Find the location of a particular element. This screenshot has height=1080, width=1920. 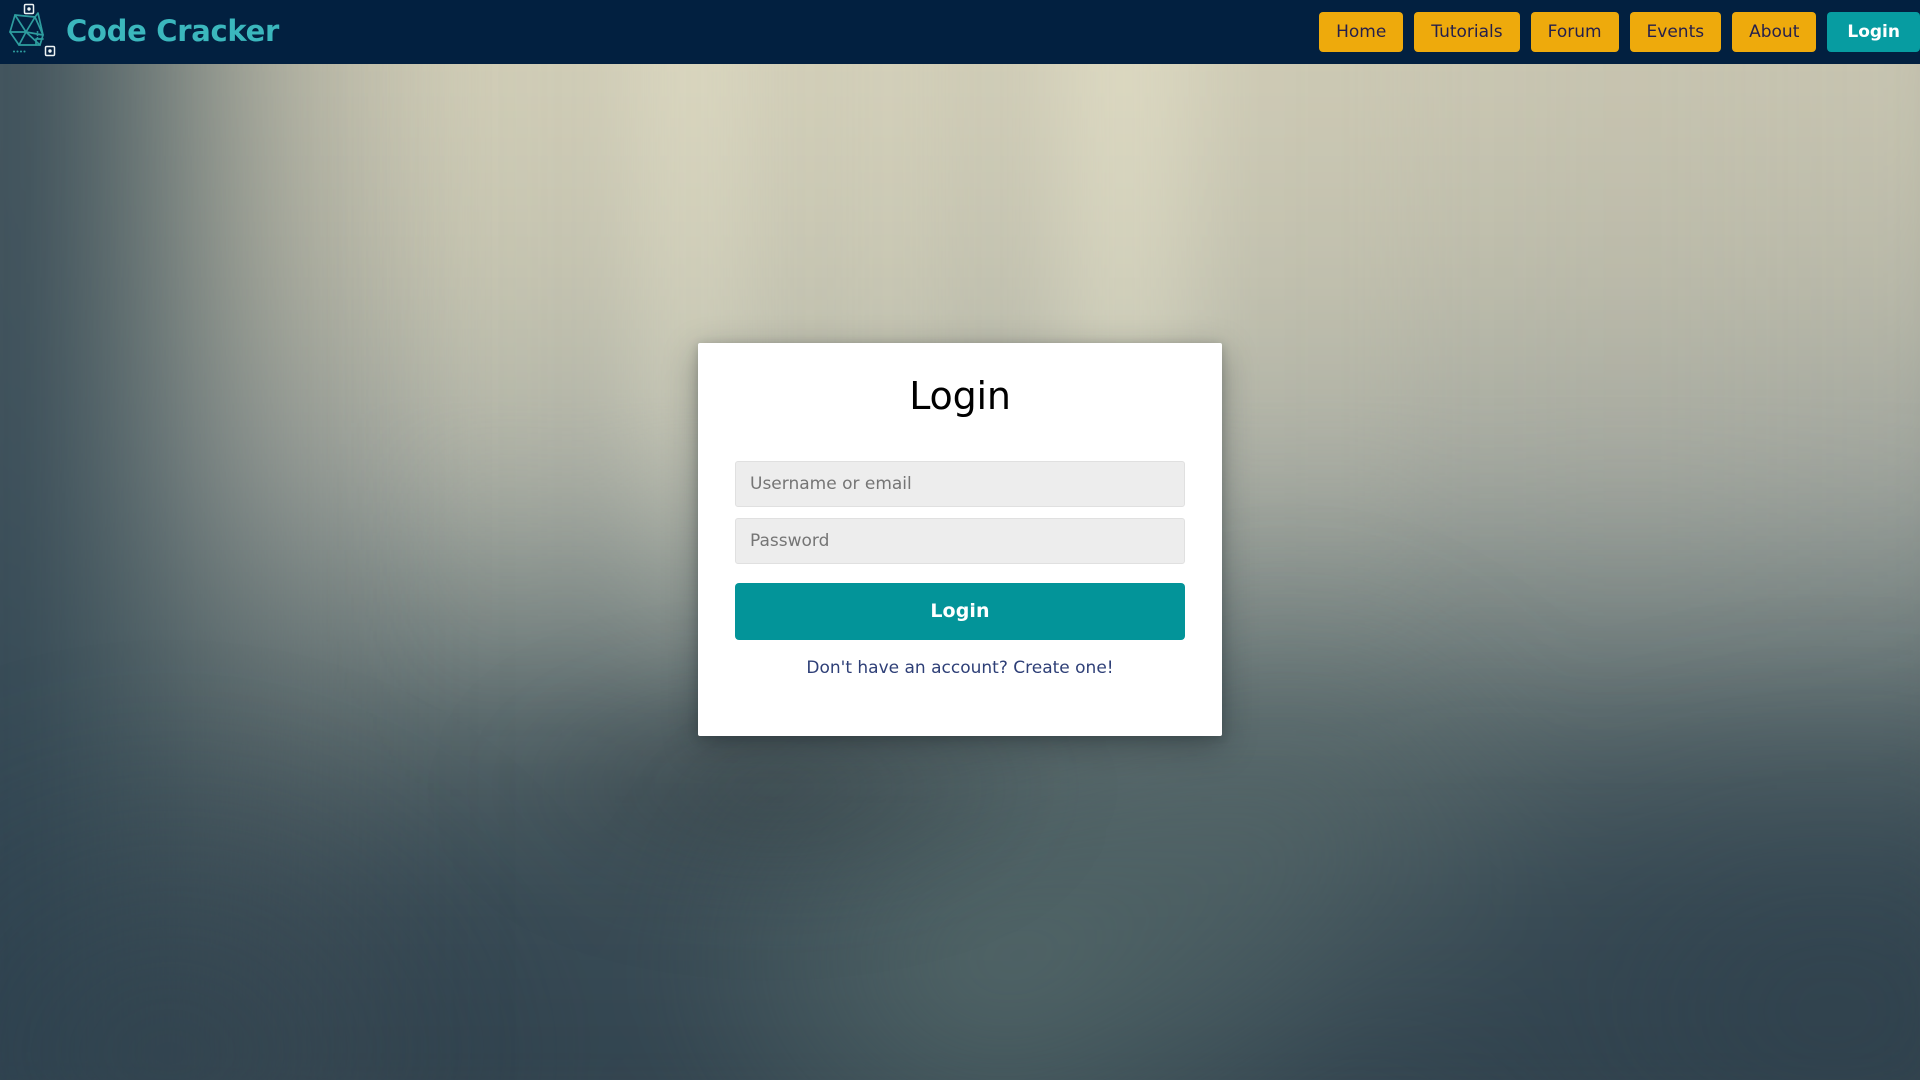

nav-item-about: About is located at coordinates (1774, 32).